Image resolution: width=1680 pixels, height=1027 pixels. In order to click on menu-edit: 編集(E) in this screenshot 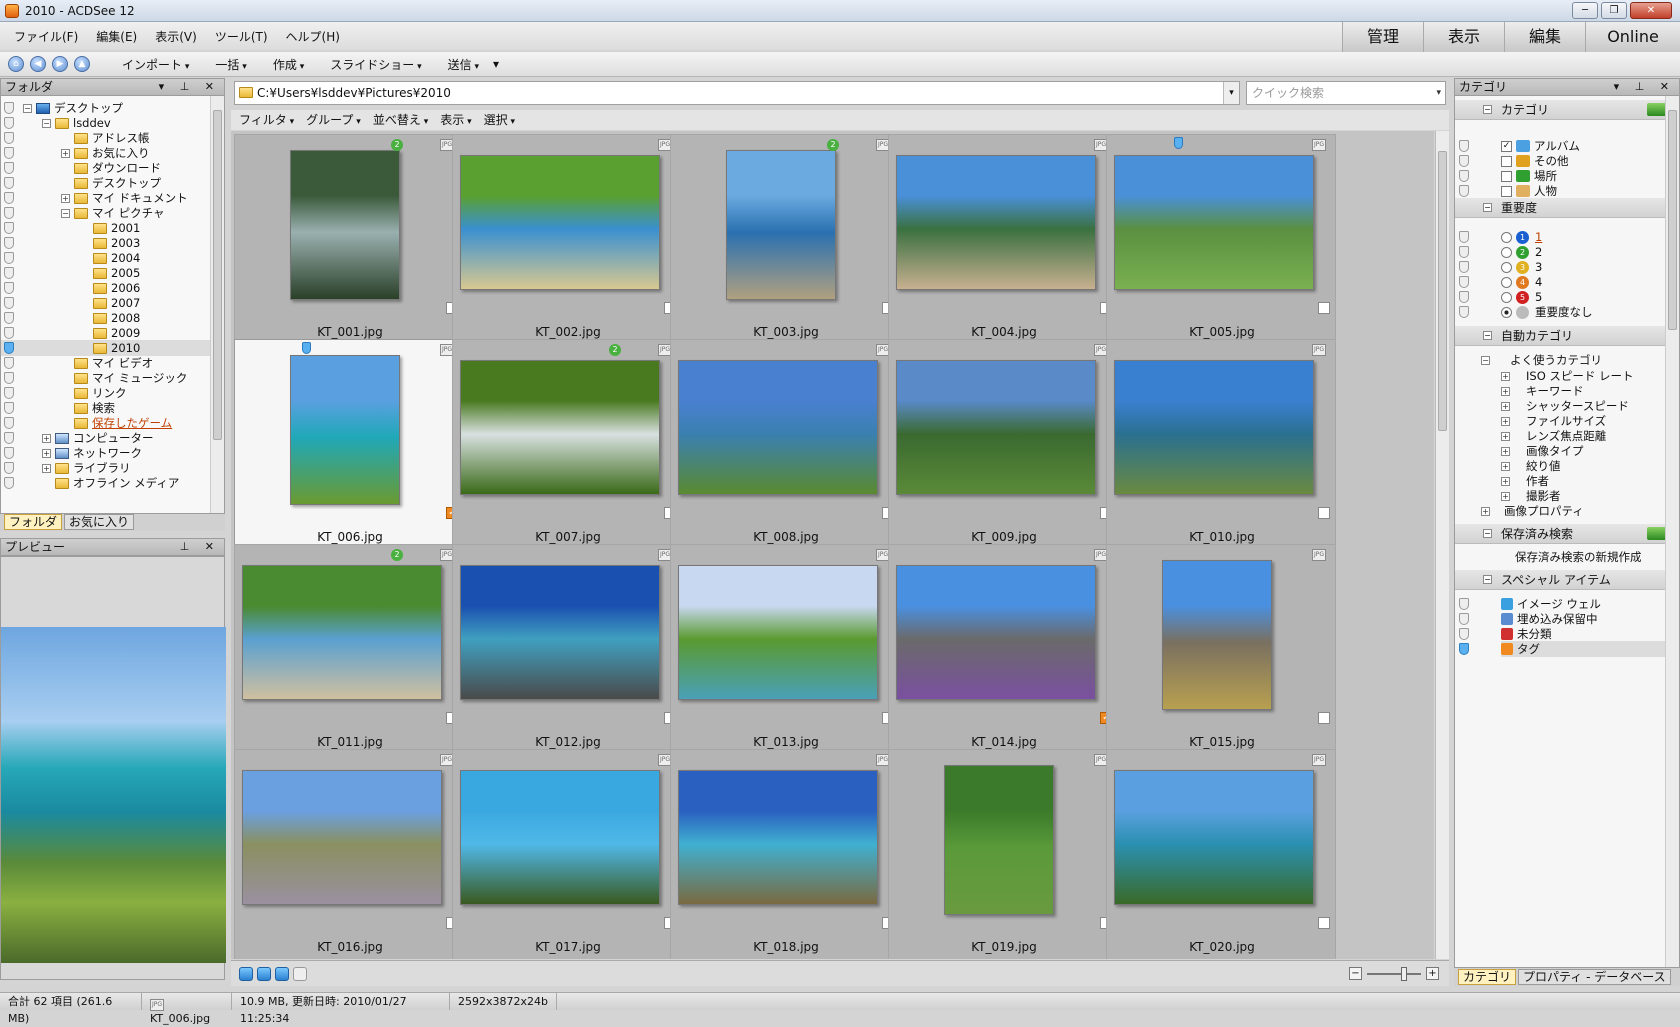, I will do `click(116, 36)`.